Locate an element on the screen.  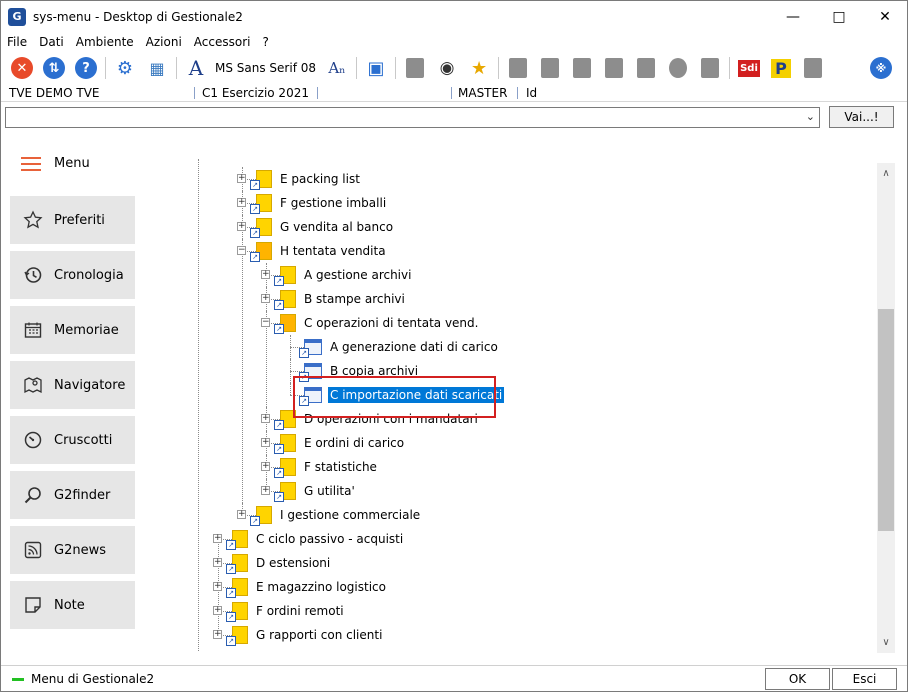
exit-button: ✕ is located at coordinates (22, 68).